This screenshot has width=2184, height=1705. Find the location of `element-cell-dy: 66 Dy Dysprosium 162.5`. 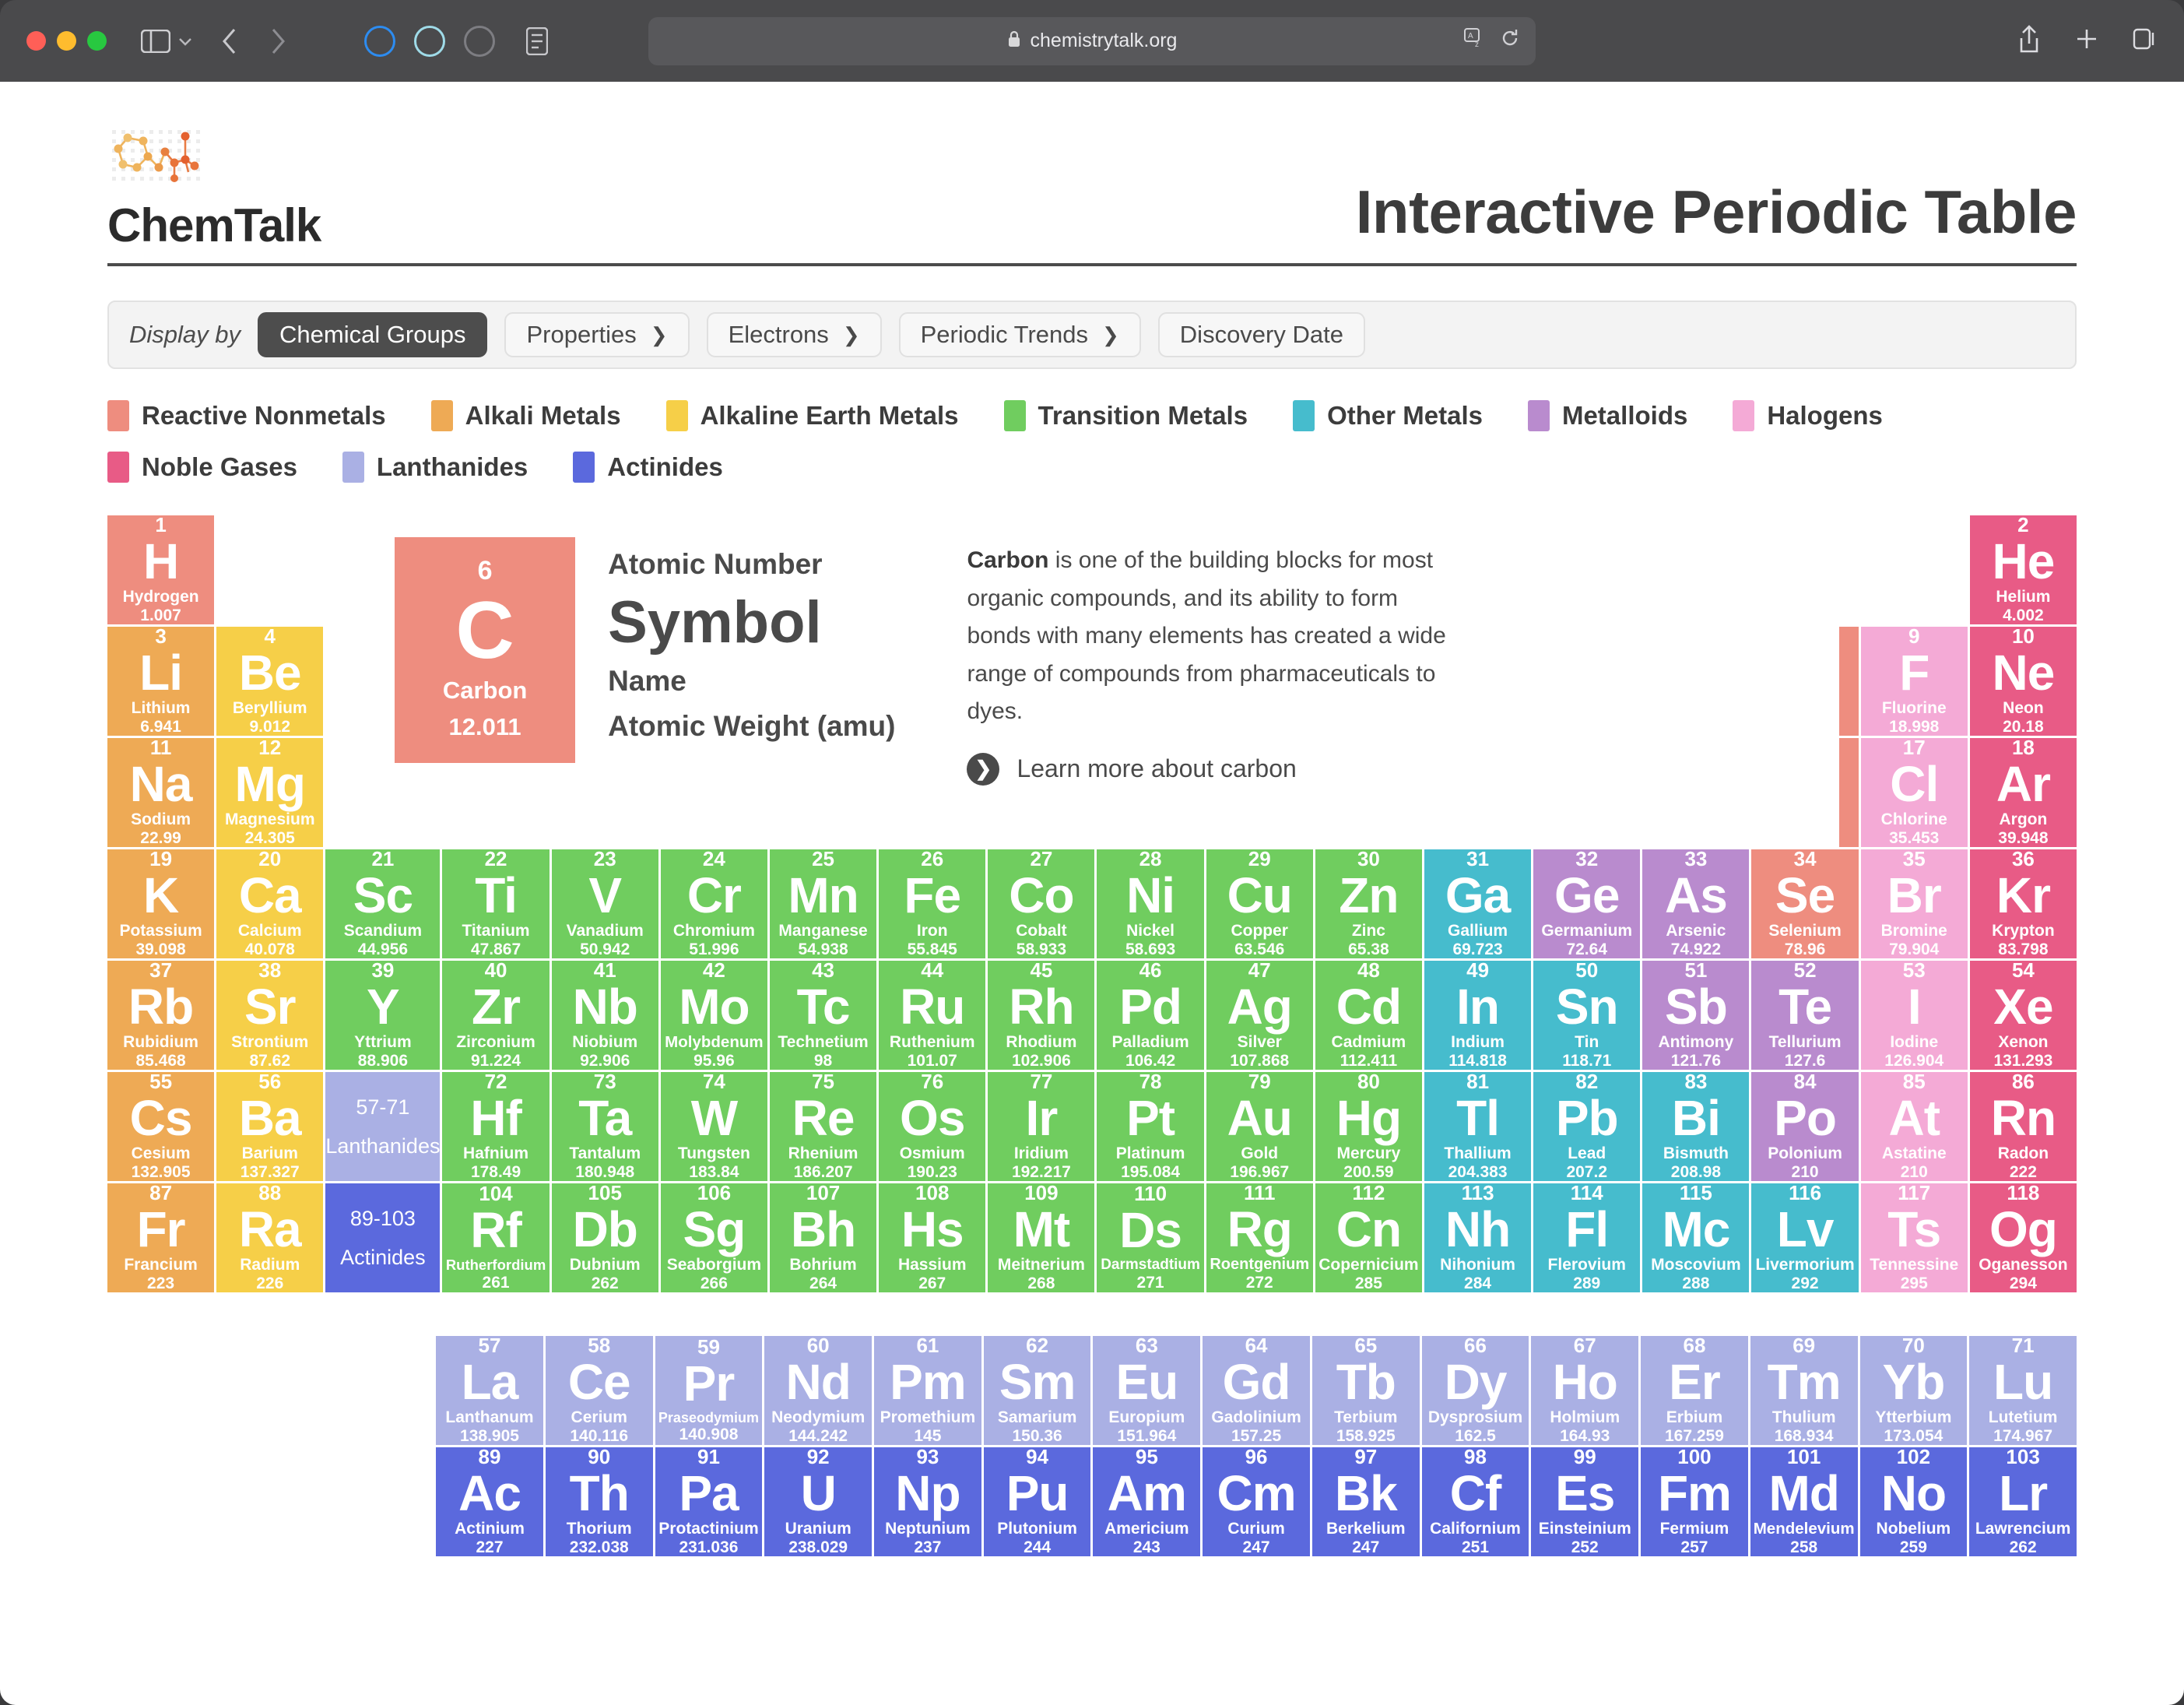

element-cell-dy: 66 Dy Dysprosium 162.5 is located at coordinates (1475, 1390).